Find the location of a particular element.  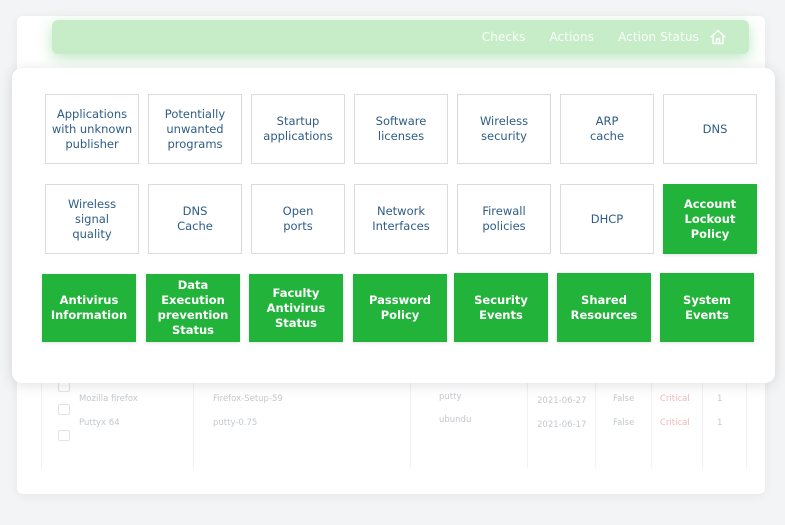

tile-applications-unknown-publisher: Applications with unknown publisher is located at coordinates (92, 129).